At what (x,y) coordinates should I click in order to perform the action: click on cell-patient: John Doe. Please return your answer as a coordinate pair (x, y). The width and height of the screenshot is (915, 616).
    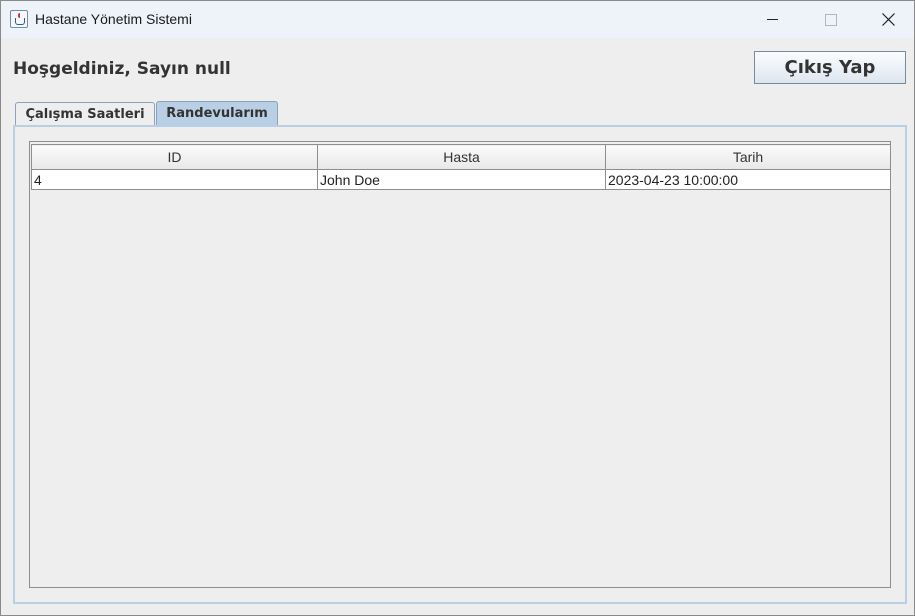
    Looking at the image, I should click on (461, 179).